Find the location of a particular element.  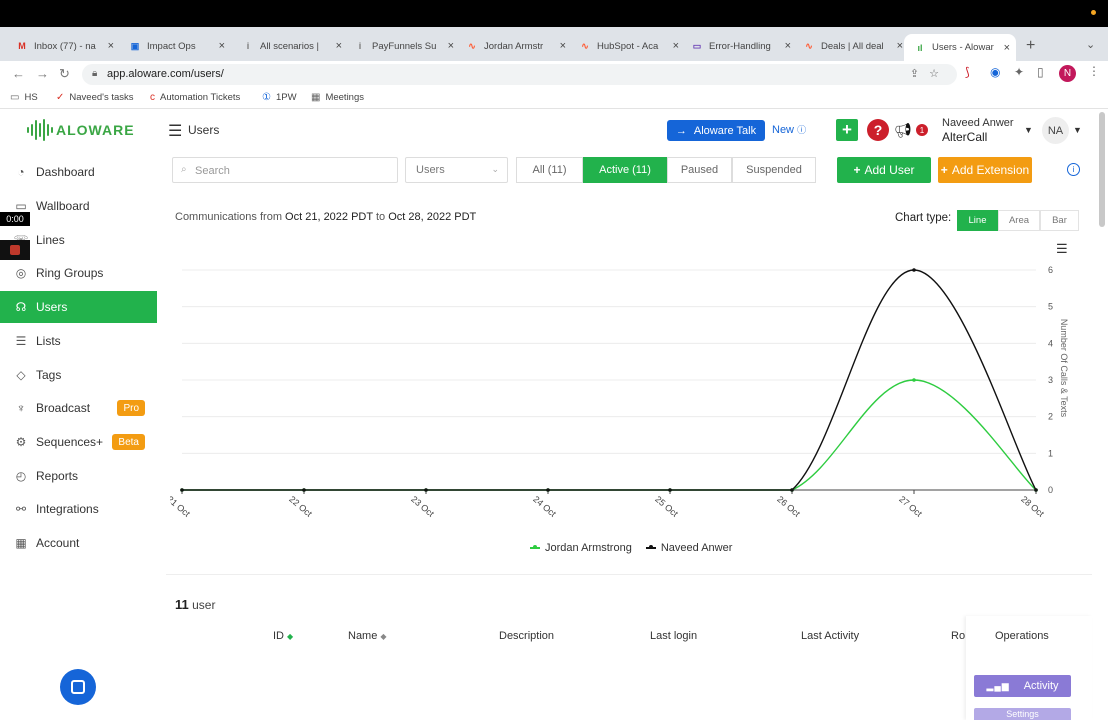

sidebar-item-lists: ☰ Lists is located at coordinates (78, 341).